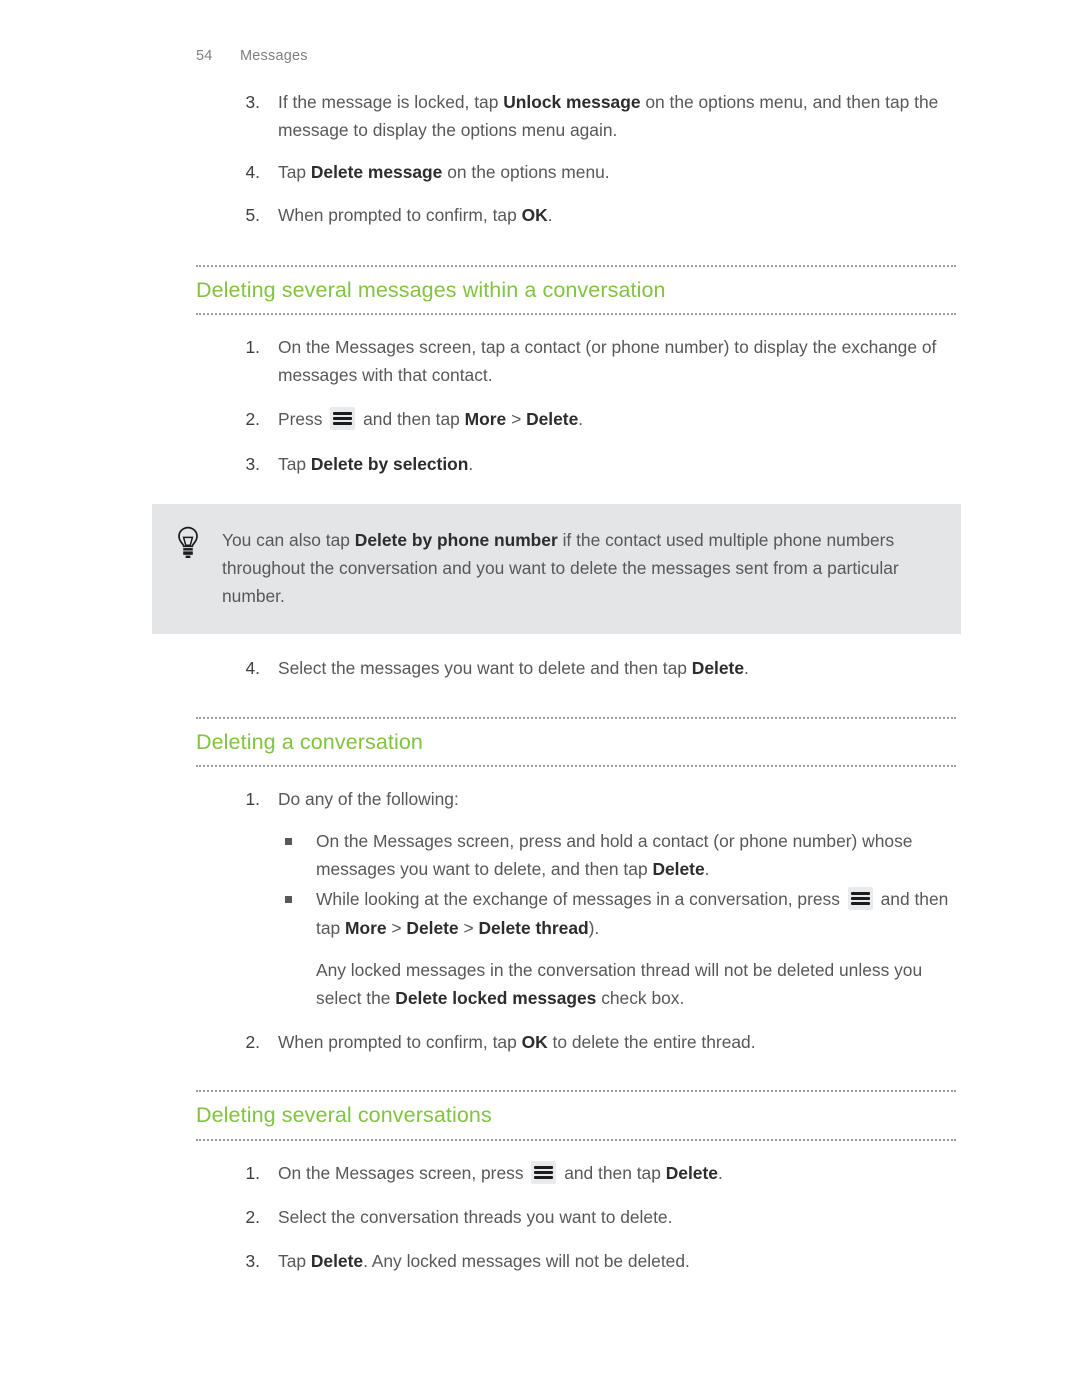  I want to click on body-text: )., so click(594, 927).